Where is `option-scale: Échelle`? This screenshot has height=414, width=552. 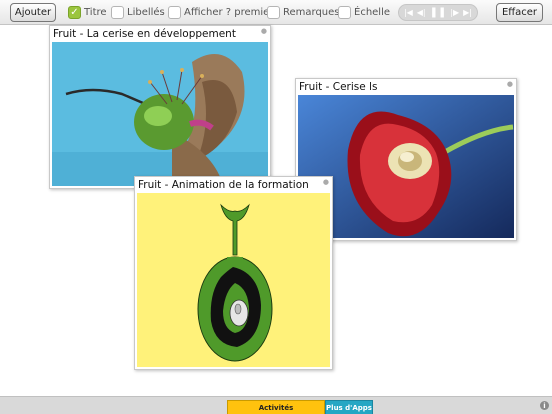 option-scale: Échelle is located at coordinates (364, 12).